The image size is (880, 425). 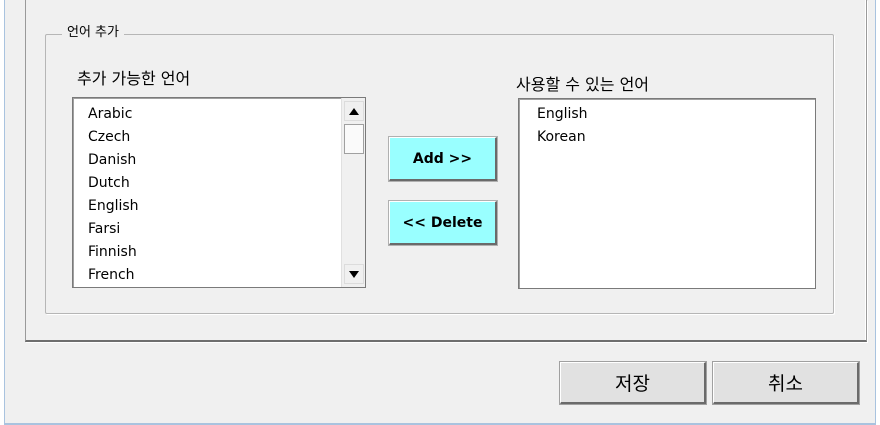 I want to click on list-item: Danish, so click(x=219, y=160).